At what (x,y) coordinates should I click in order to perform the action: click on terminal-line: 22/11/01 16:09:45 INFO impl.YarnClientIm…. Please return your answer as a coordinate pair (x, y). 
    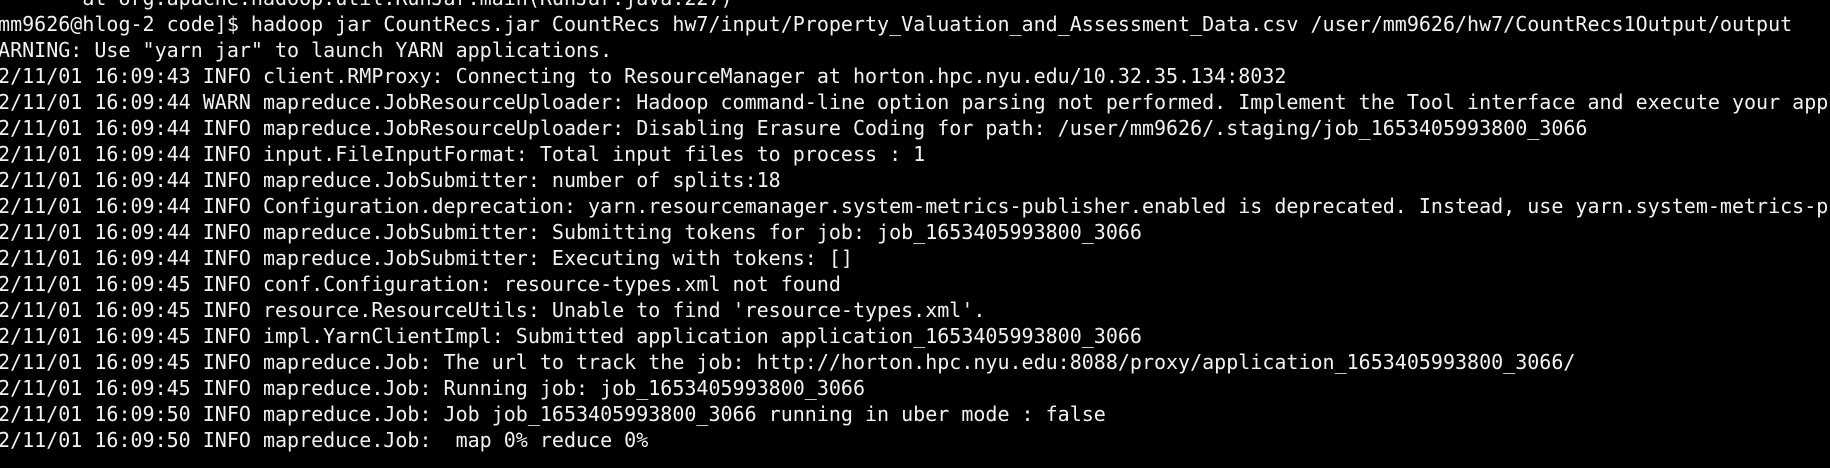
    Looking at the image, I should click on (571, 336).